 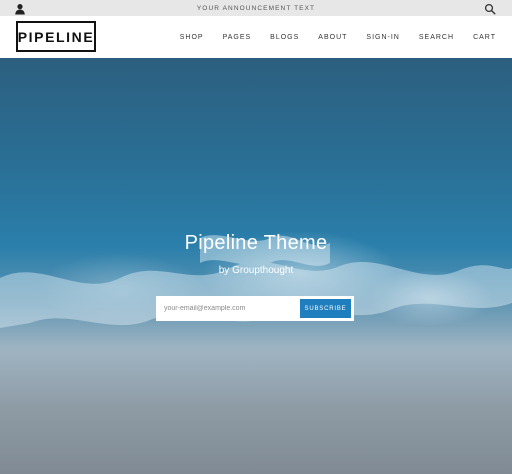 I want to click on account-icon, so click(x=20, y=8).